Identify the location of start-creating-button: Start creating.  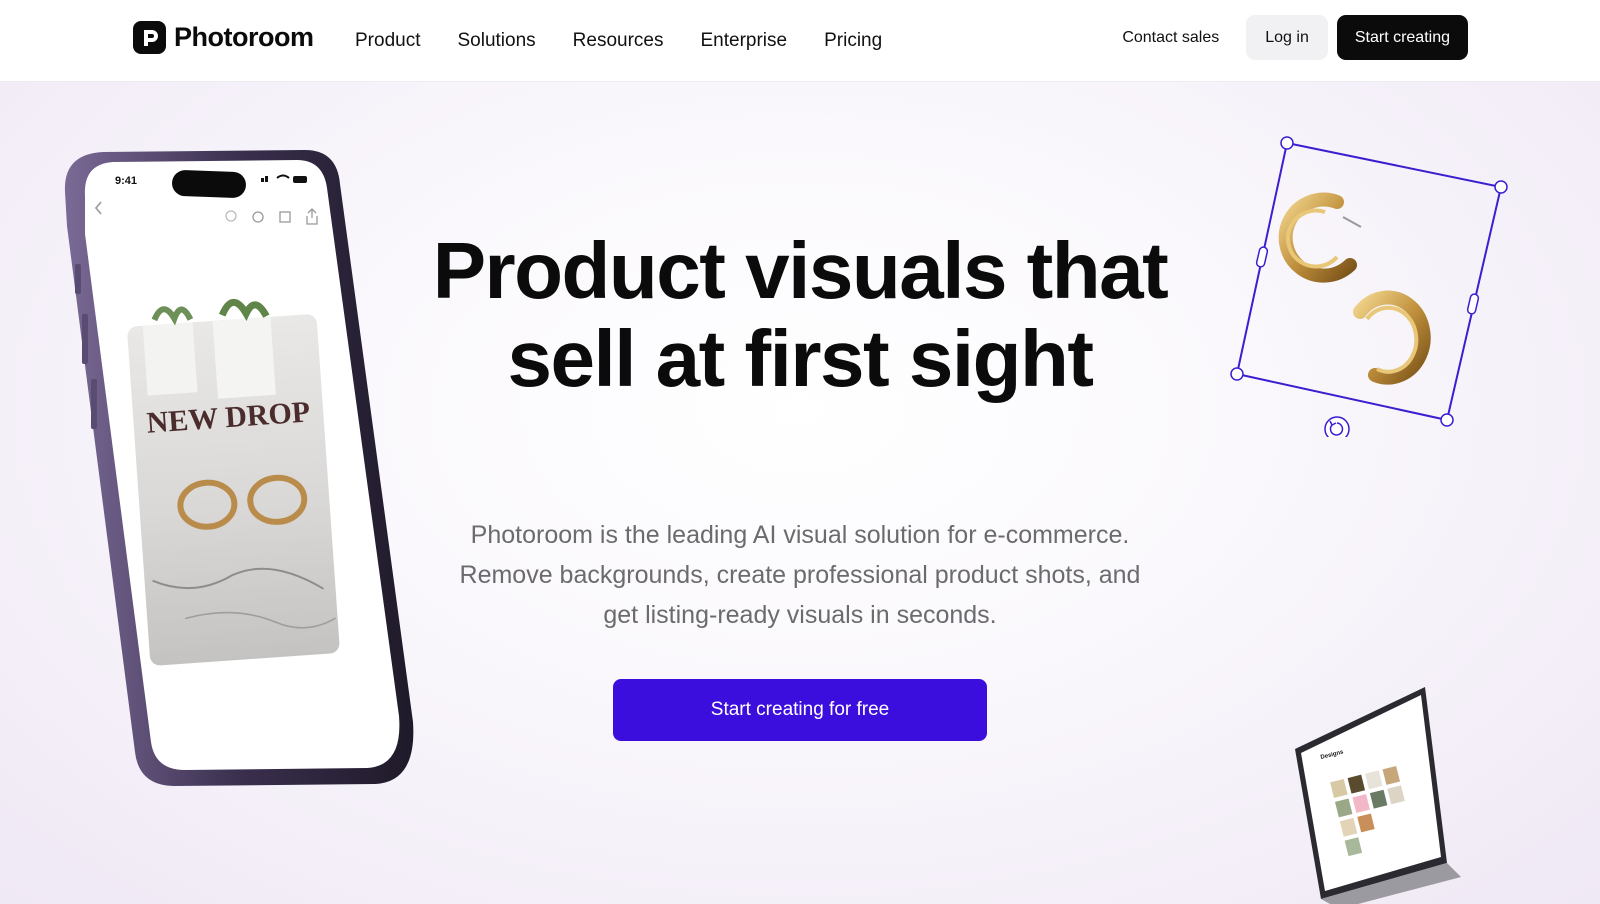
(1402, 37).